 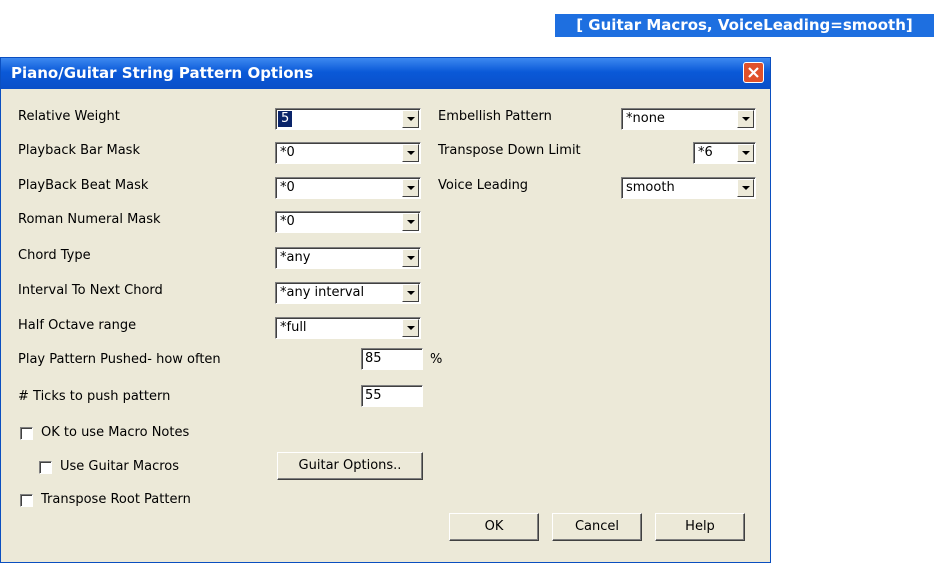 What do you see at coordinates (348, 188) in the screenshot?
I see `playback-beat-mask-select: *0` at bounding box center [348, 188].